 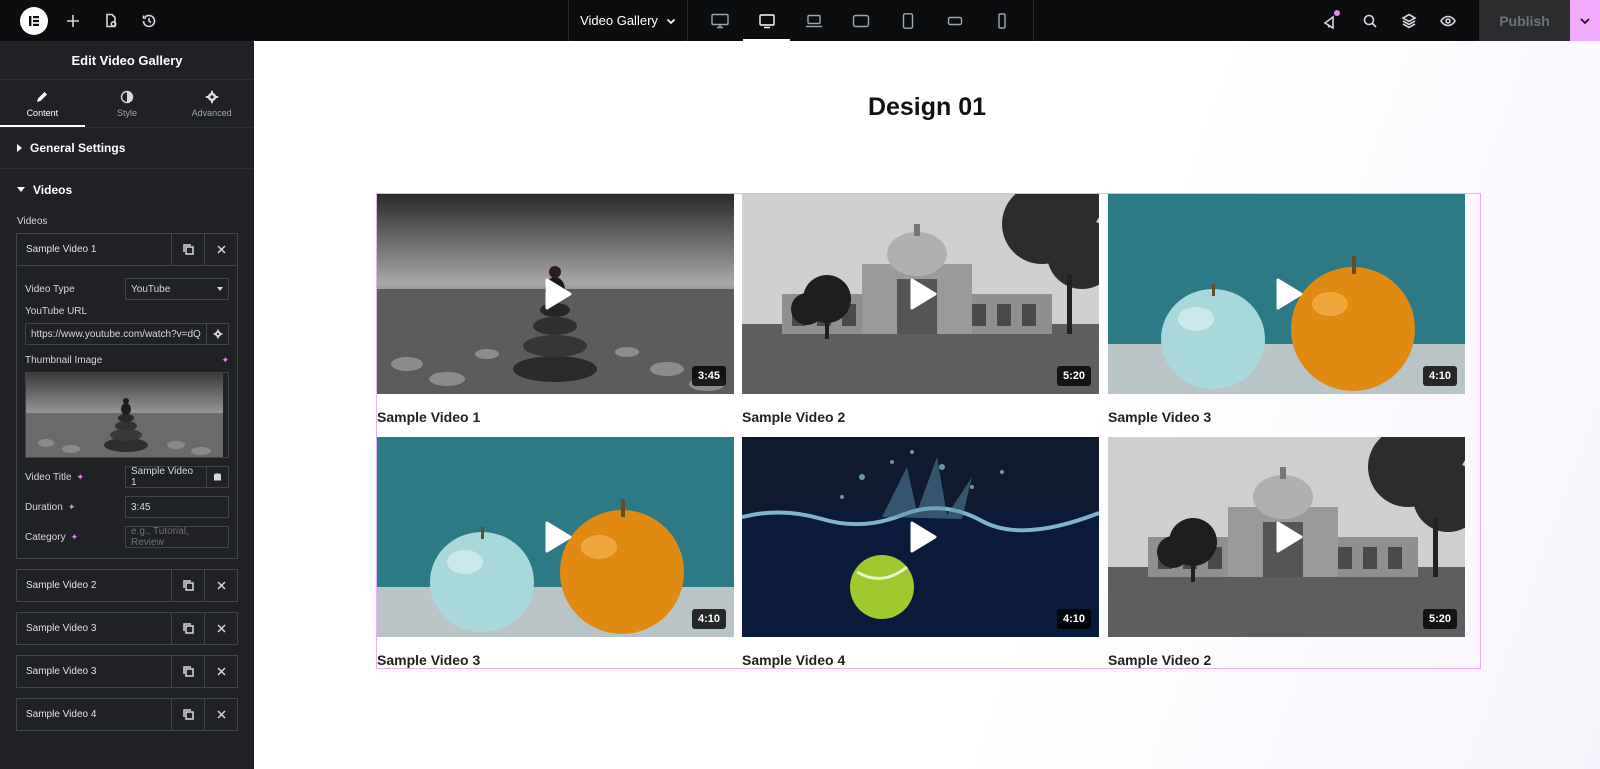 What do you see at coordinates (149, 20) in the screenshot?
I see `history-icon` at bounding box center [149, 20].